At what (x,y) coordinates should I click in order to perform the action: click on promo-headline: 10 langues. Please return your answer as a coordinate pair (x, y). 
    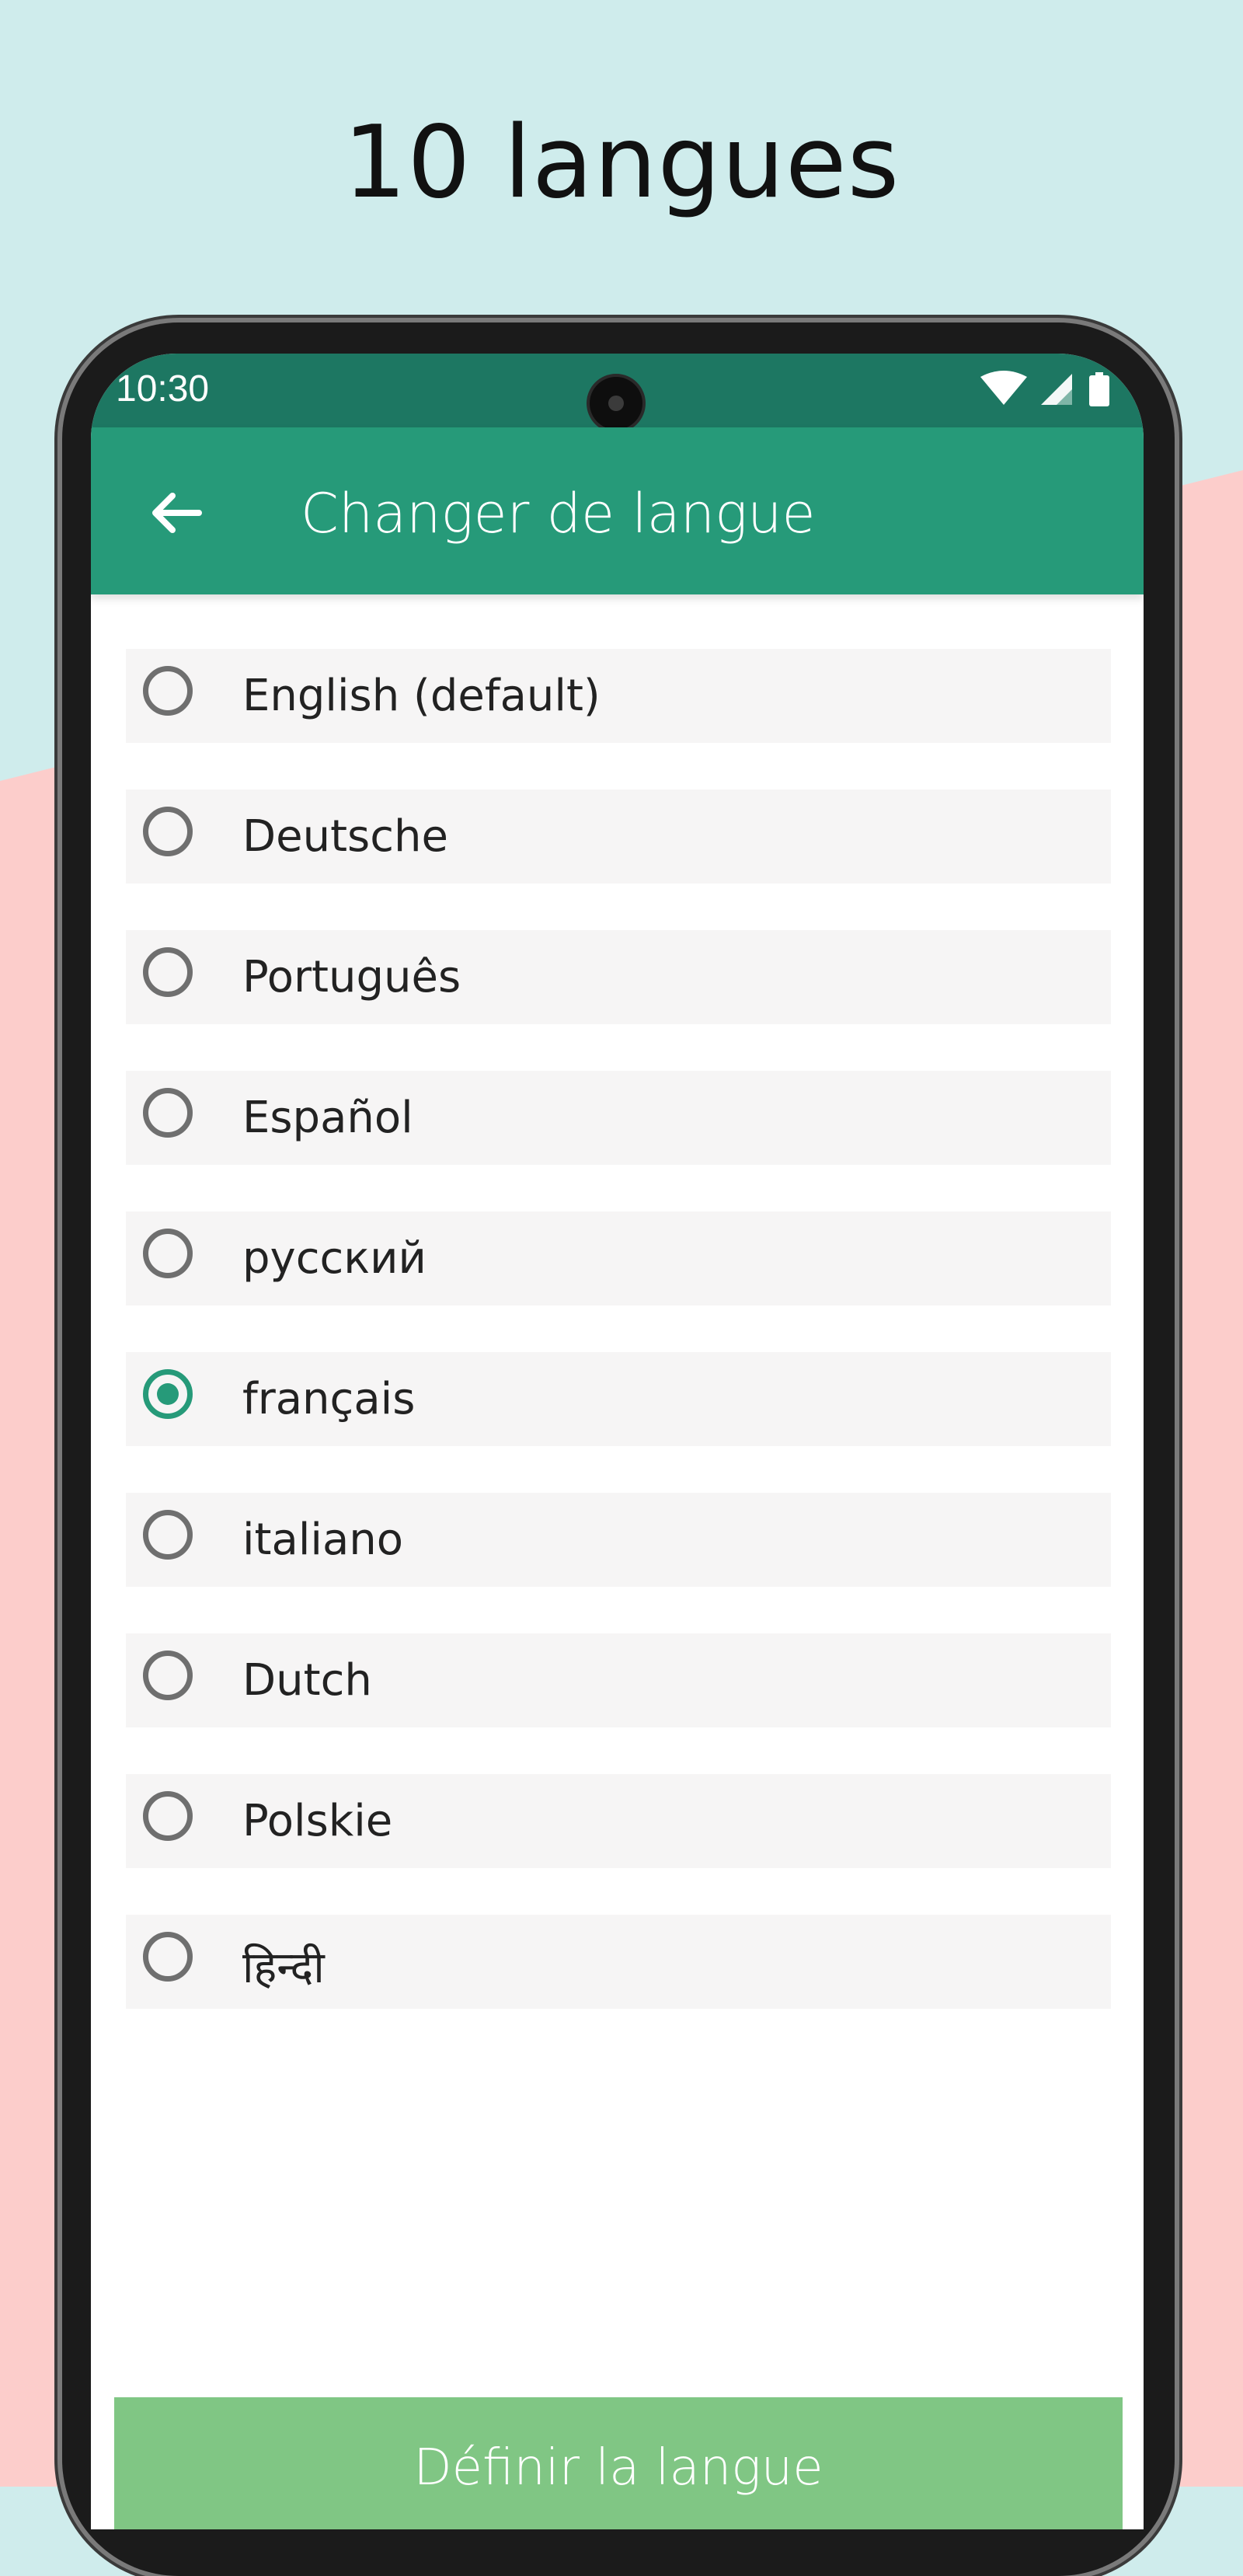
    Looking at the image, I should click on (621, 163).